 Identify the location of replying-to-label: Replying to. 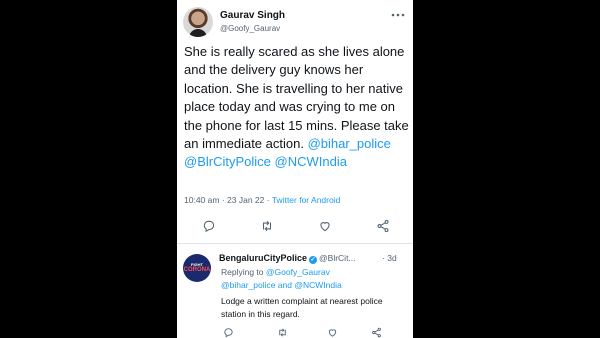
(242, 272).